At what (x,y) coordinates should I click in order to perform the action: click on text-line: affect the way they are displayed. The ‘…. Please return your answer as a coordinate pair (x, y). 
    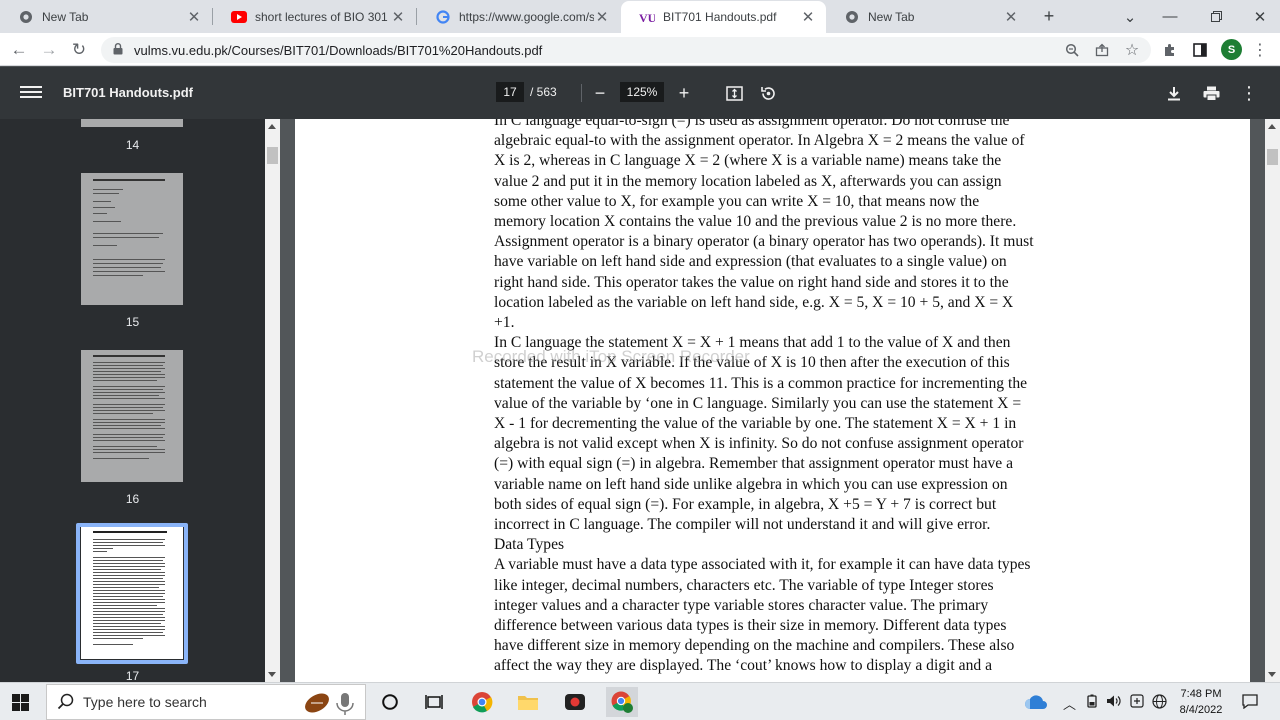
    Looking at the image, I should click on (743, 666).